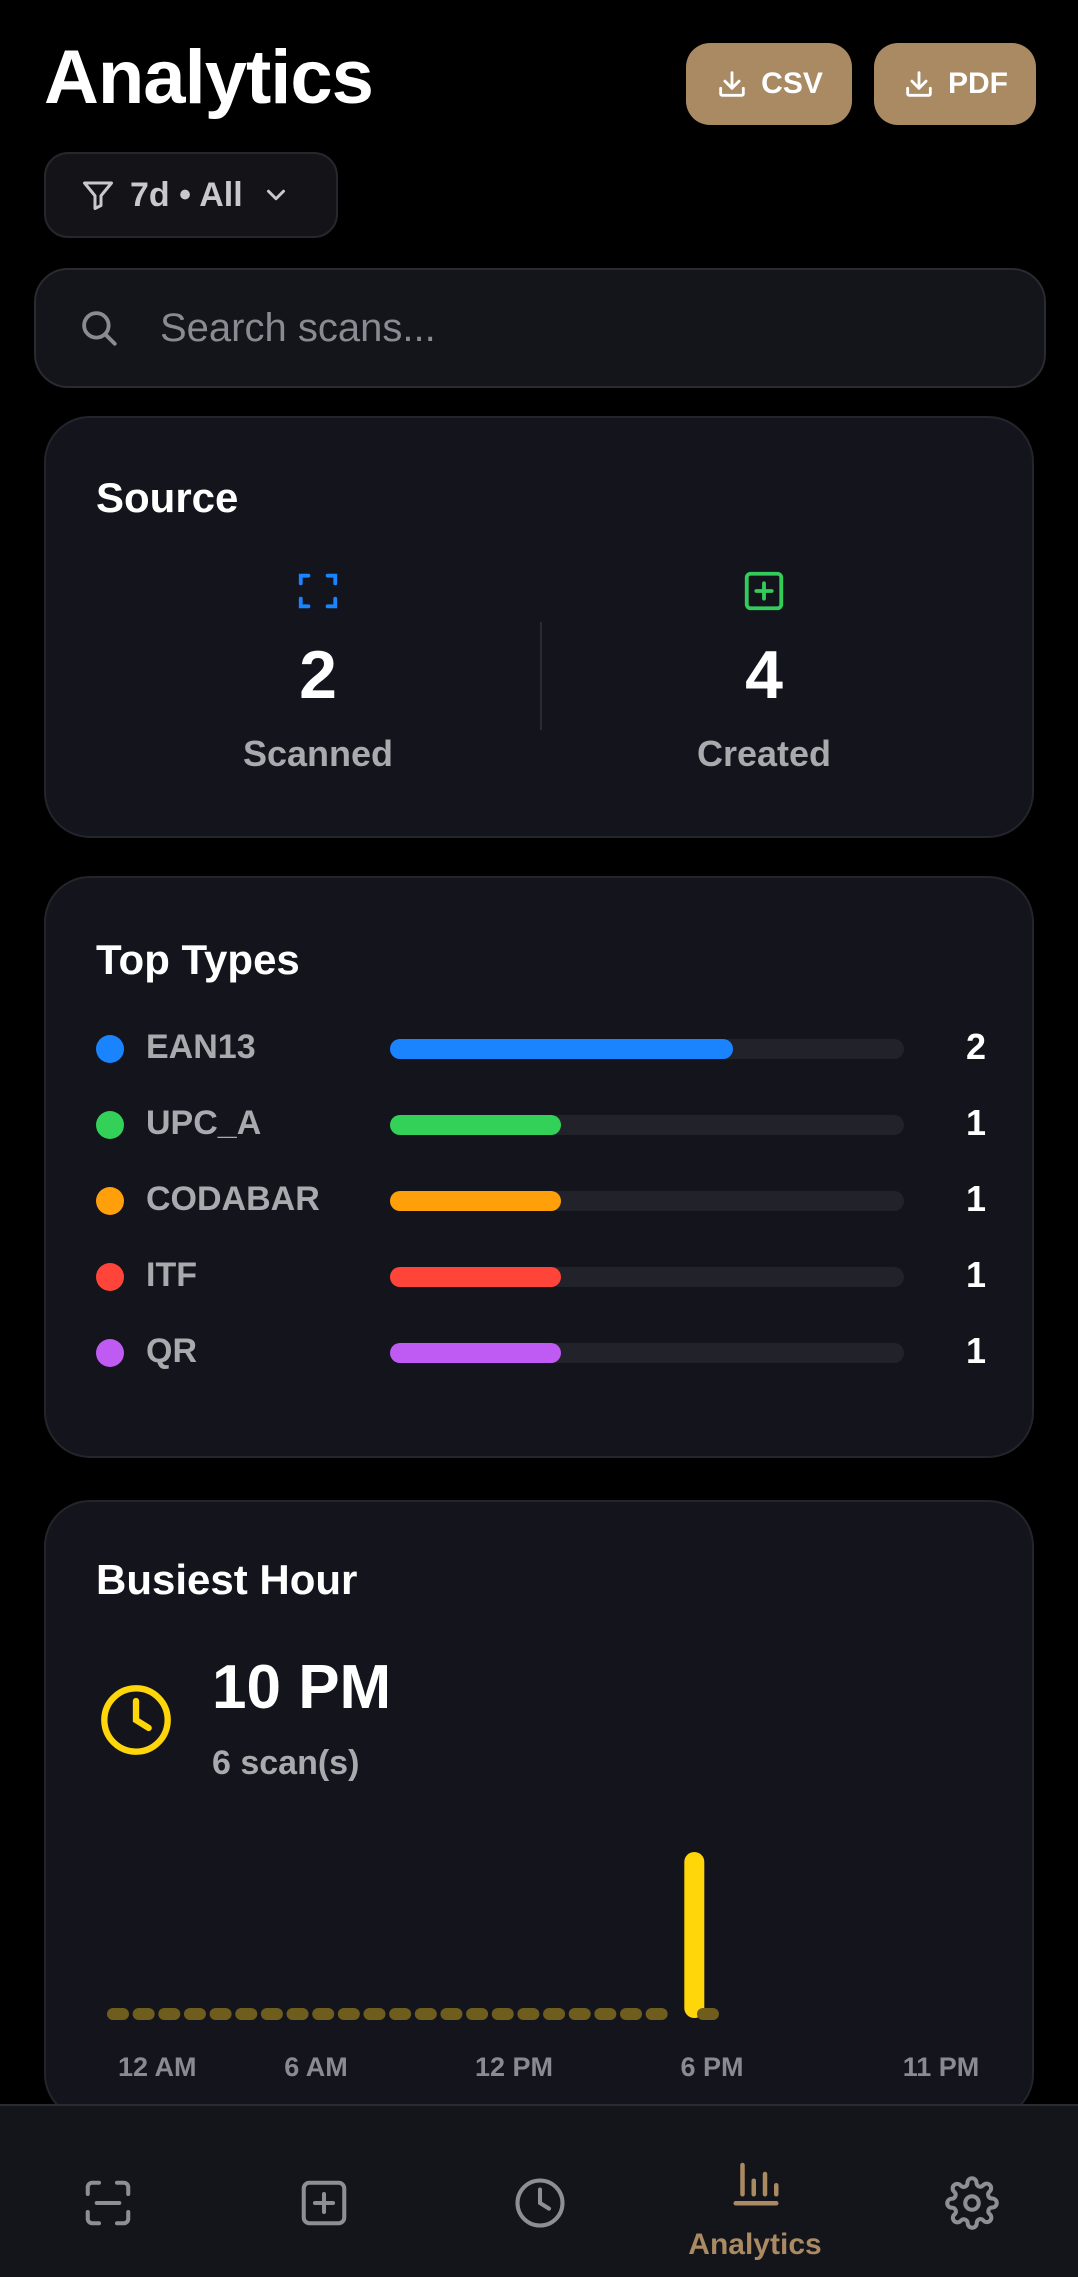 The image size is (1078, 2277). I want to click on filter-button: 7d • All, so click(191, 195).